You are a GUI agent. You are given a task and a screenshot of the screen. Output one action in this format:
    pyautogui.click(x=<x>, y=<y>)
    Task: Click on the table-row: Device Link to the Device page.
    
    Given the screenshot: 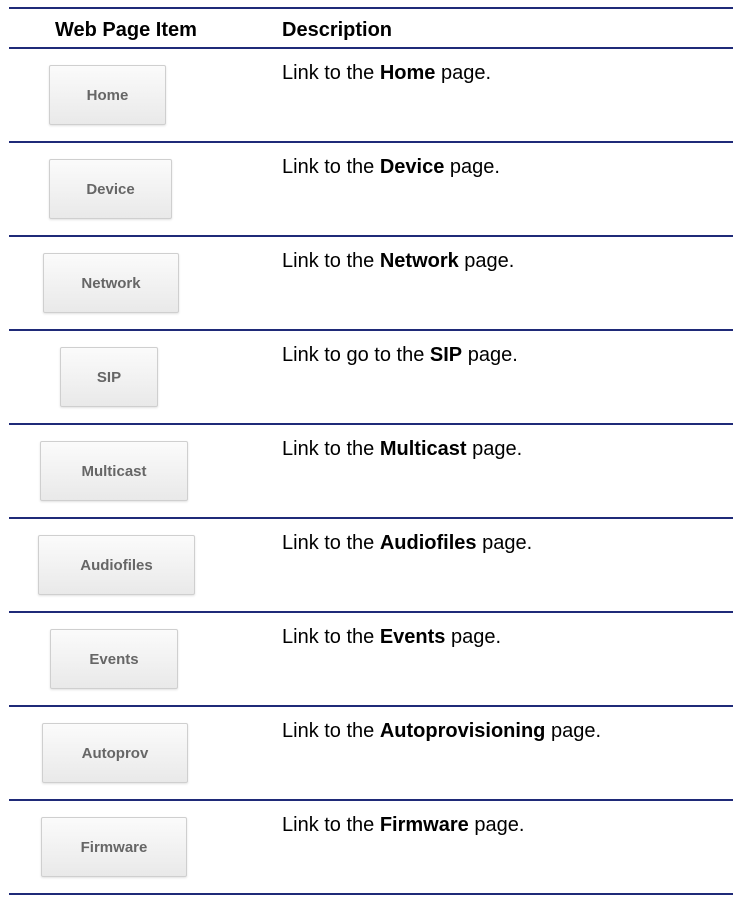 What is the action you would take?
    pyautogui.click(x=371, y=189)
    